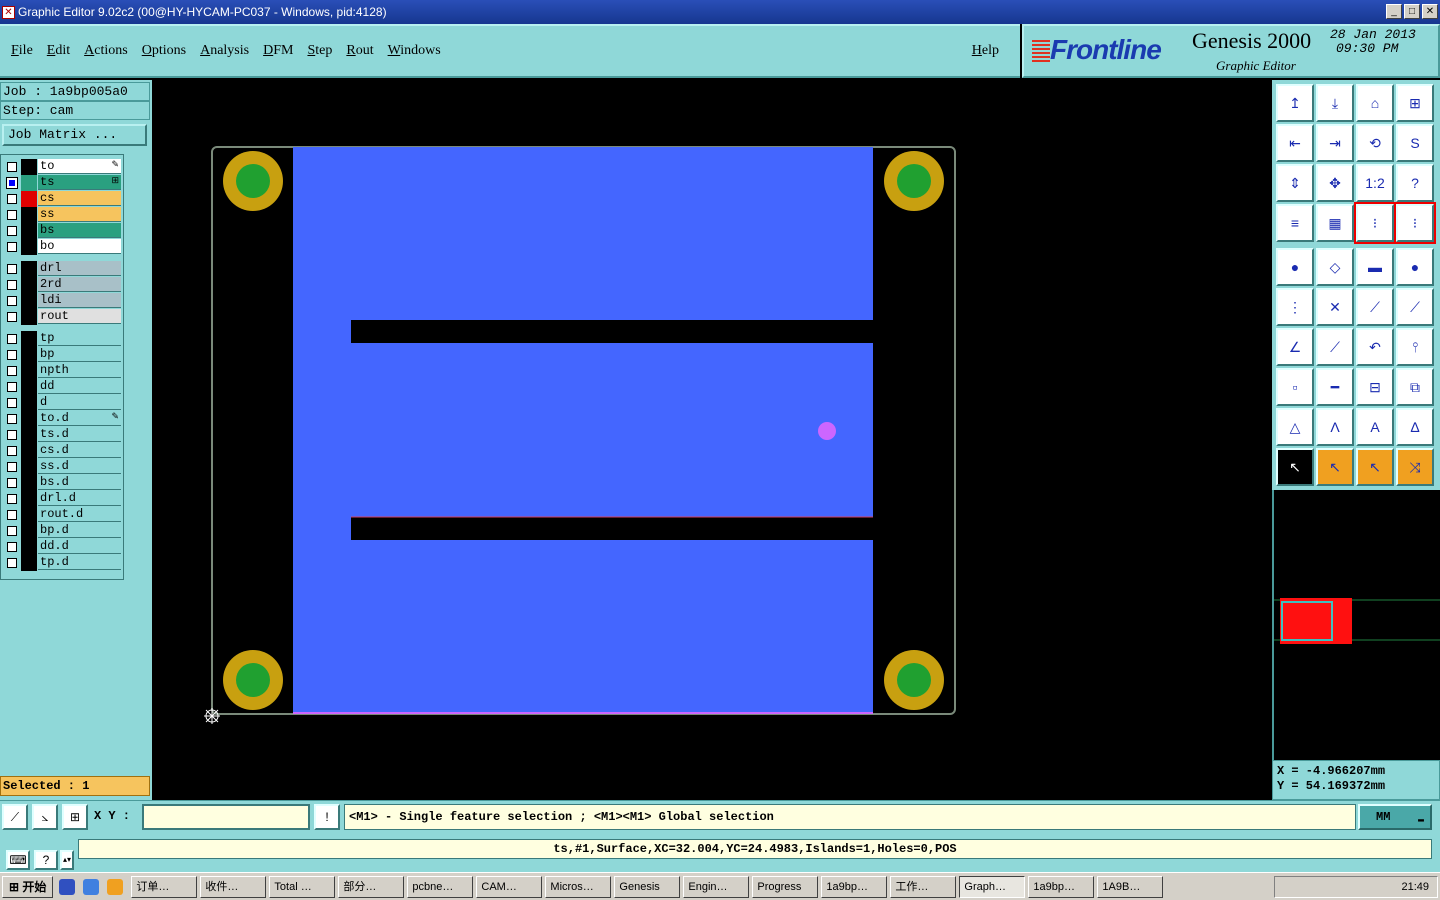 This screenshot has height=900, width=1440. Describe the element at coordinates (1335, 267) in the screenshot. I see `add-line-icon: ◇` at that location.